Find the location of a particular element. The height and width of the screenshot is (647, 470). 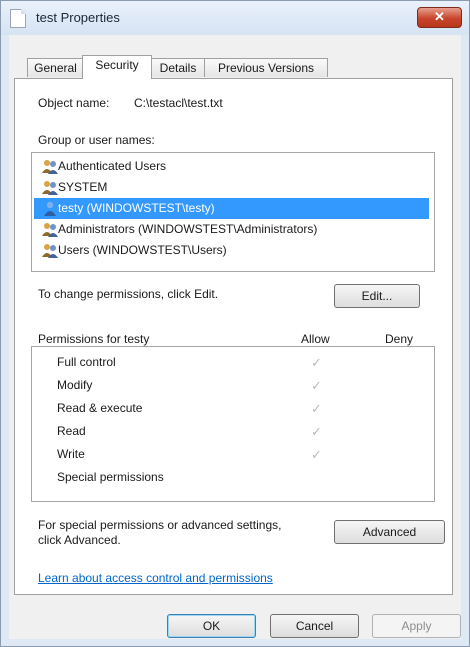

allow-column-header: Allow is located at coordinates (315, 339).